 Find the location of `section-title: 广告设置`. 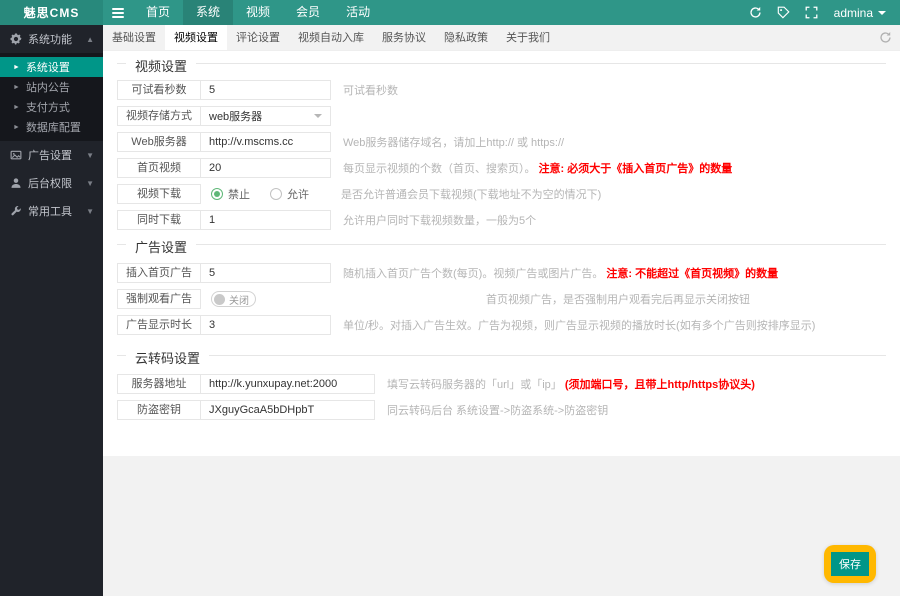

section-title: 广告设置 is located at coordinates (161, 246).